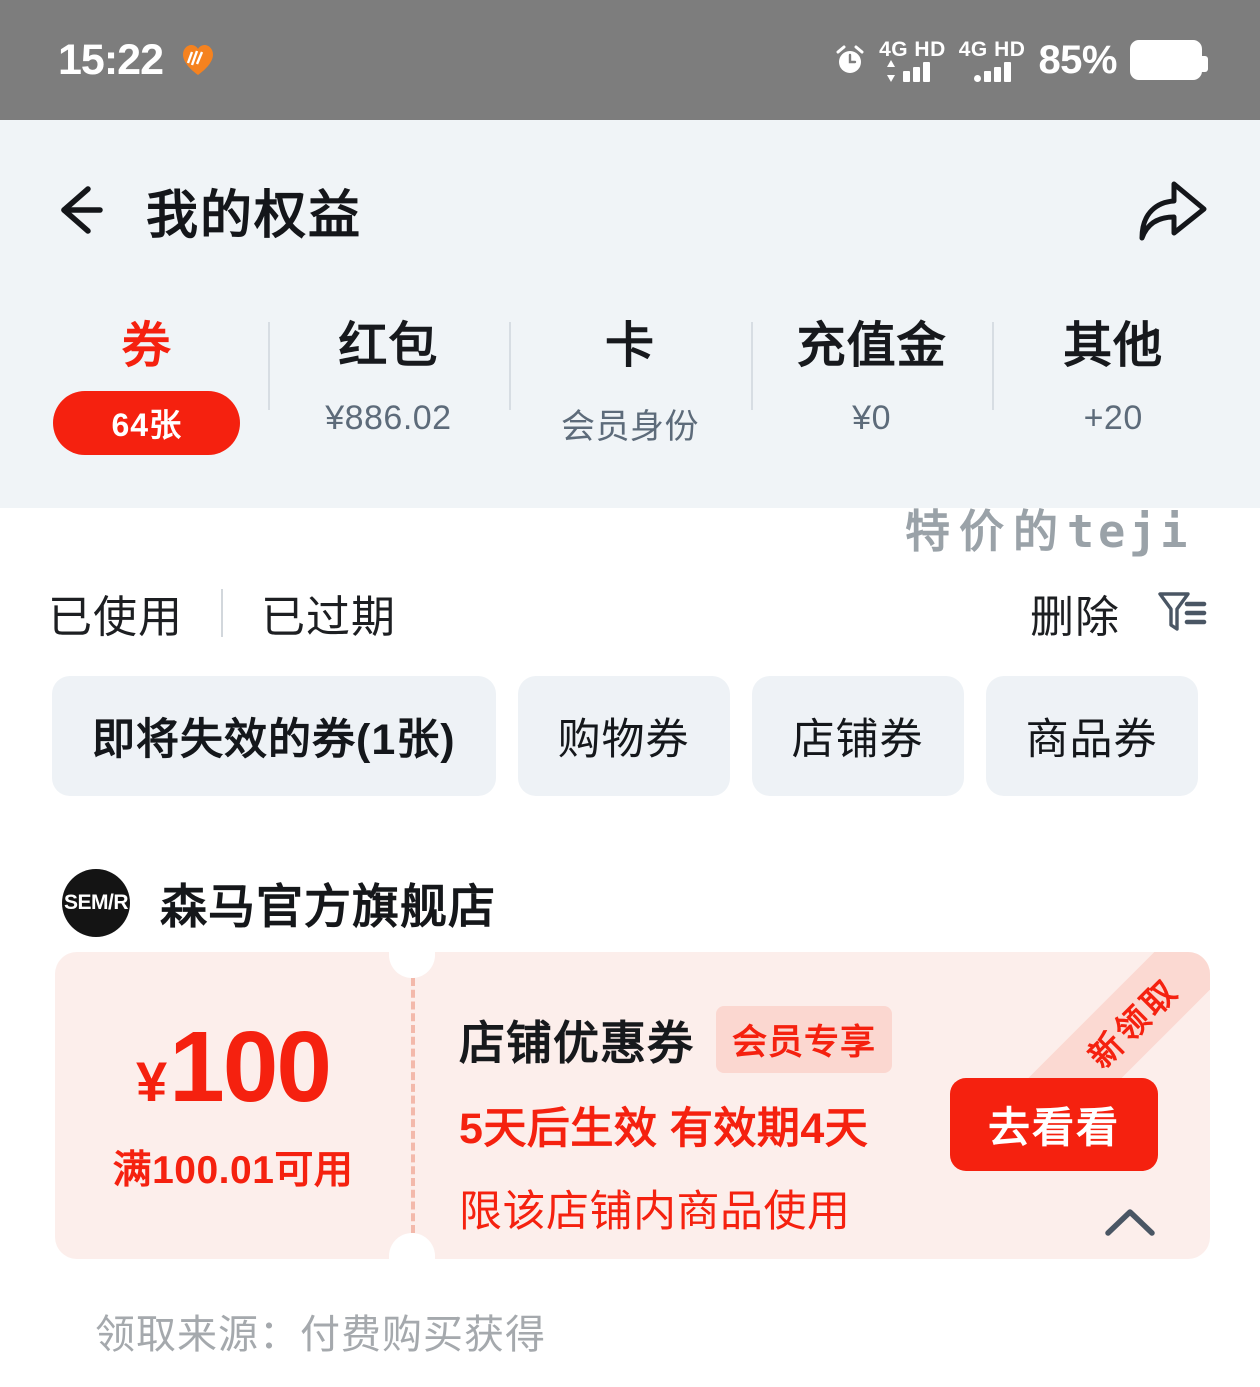  I want to click on tab-redpacket: 红包 ¥886.02, so click(388, 369).